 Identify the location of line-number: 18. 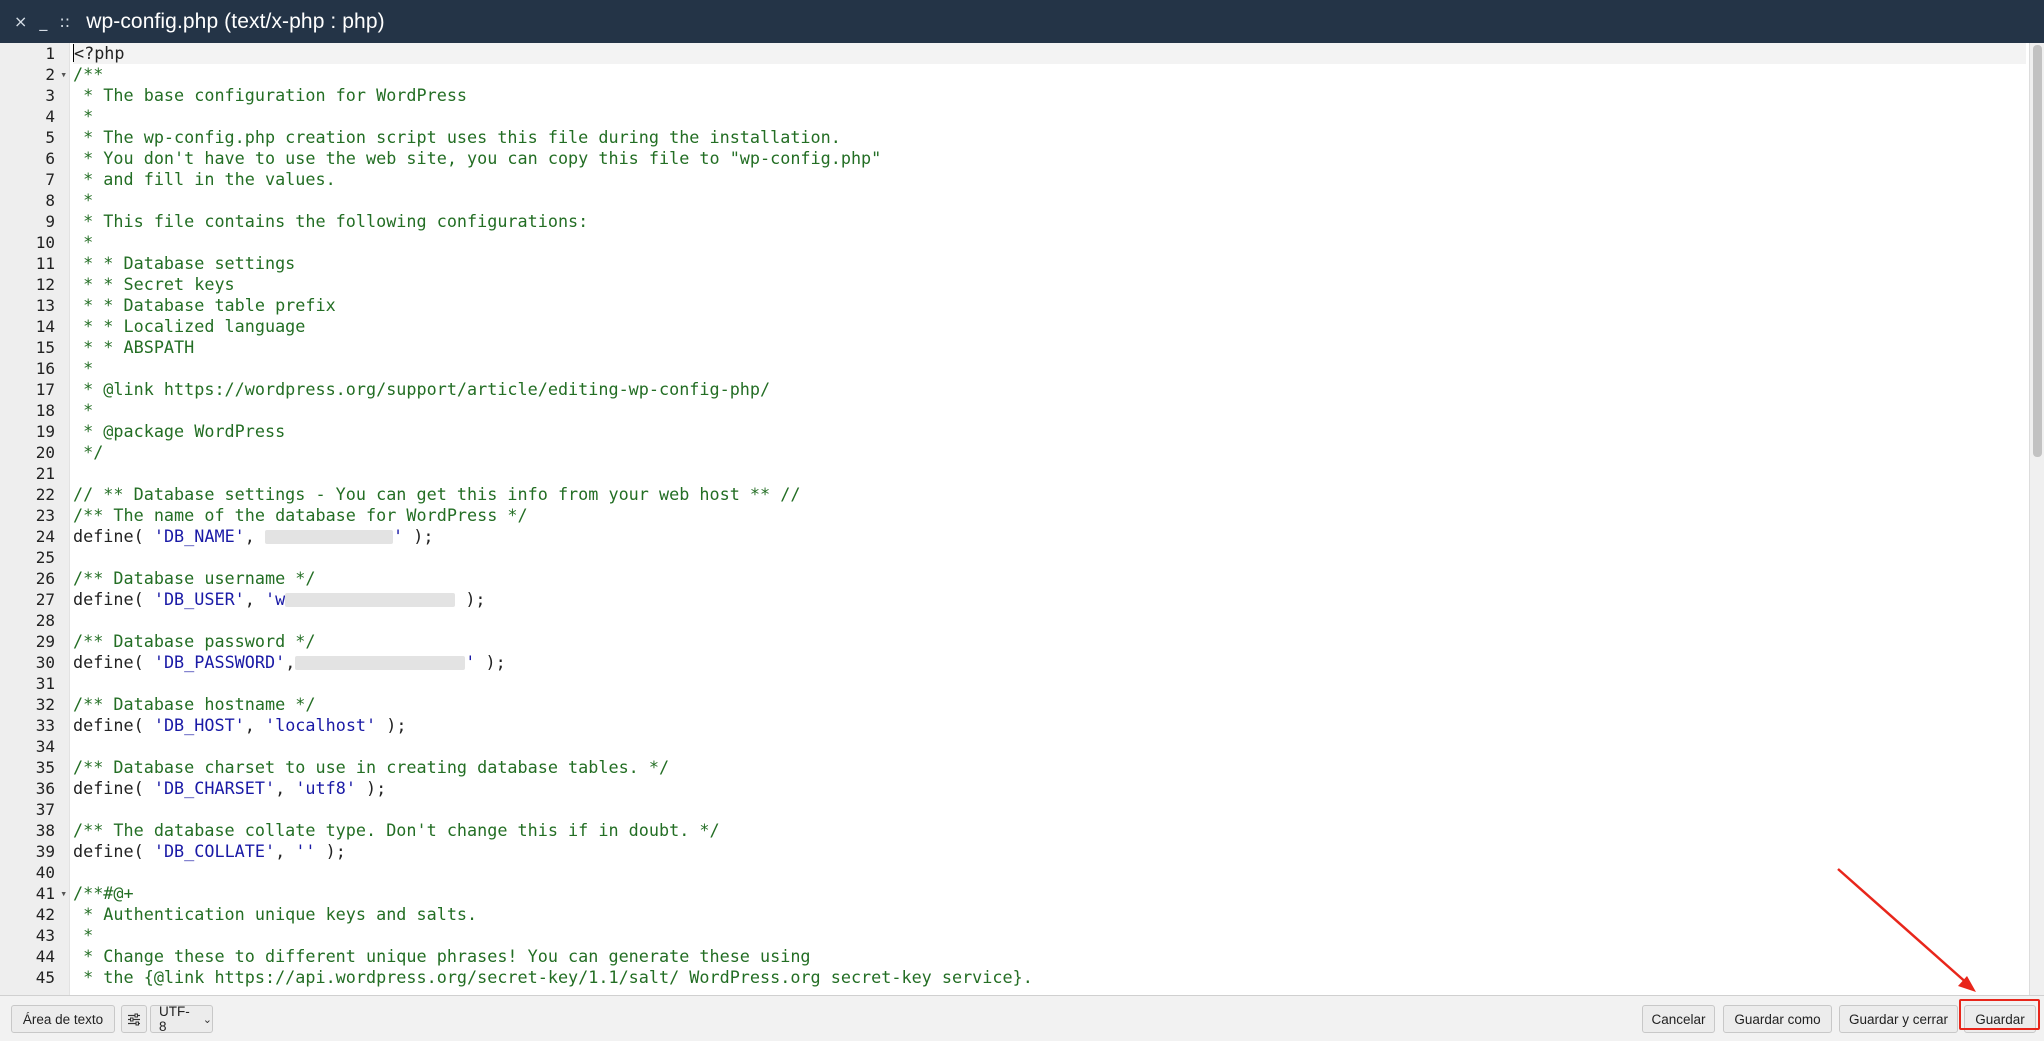
(45, 410).